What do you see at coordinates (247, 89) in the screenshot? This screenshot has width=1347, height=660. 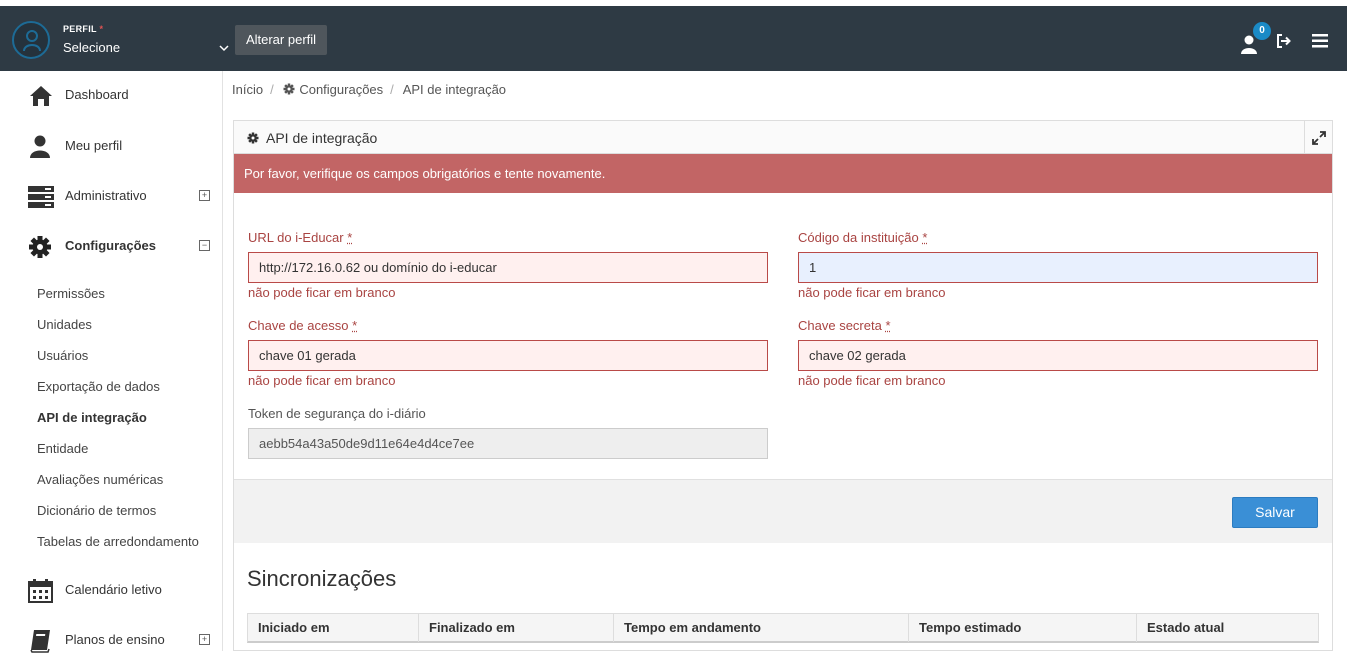 I see `breadcrumb-home: Início` at bounding box center [247, 89].